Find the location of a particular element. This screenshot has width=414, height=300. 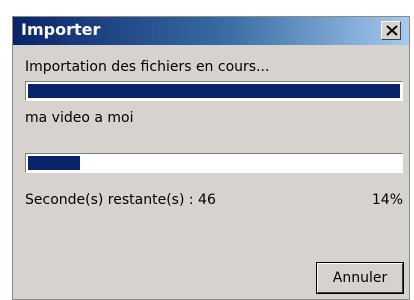

cancel-button: Annuler is located at coordinates (360, 278).